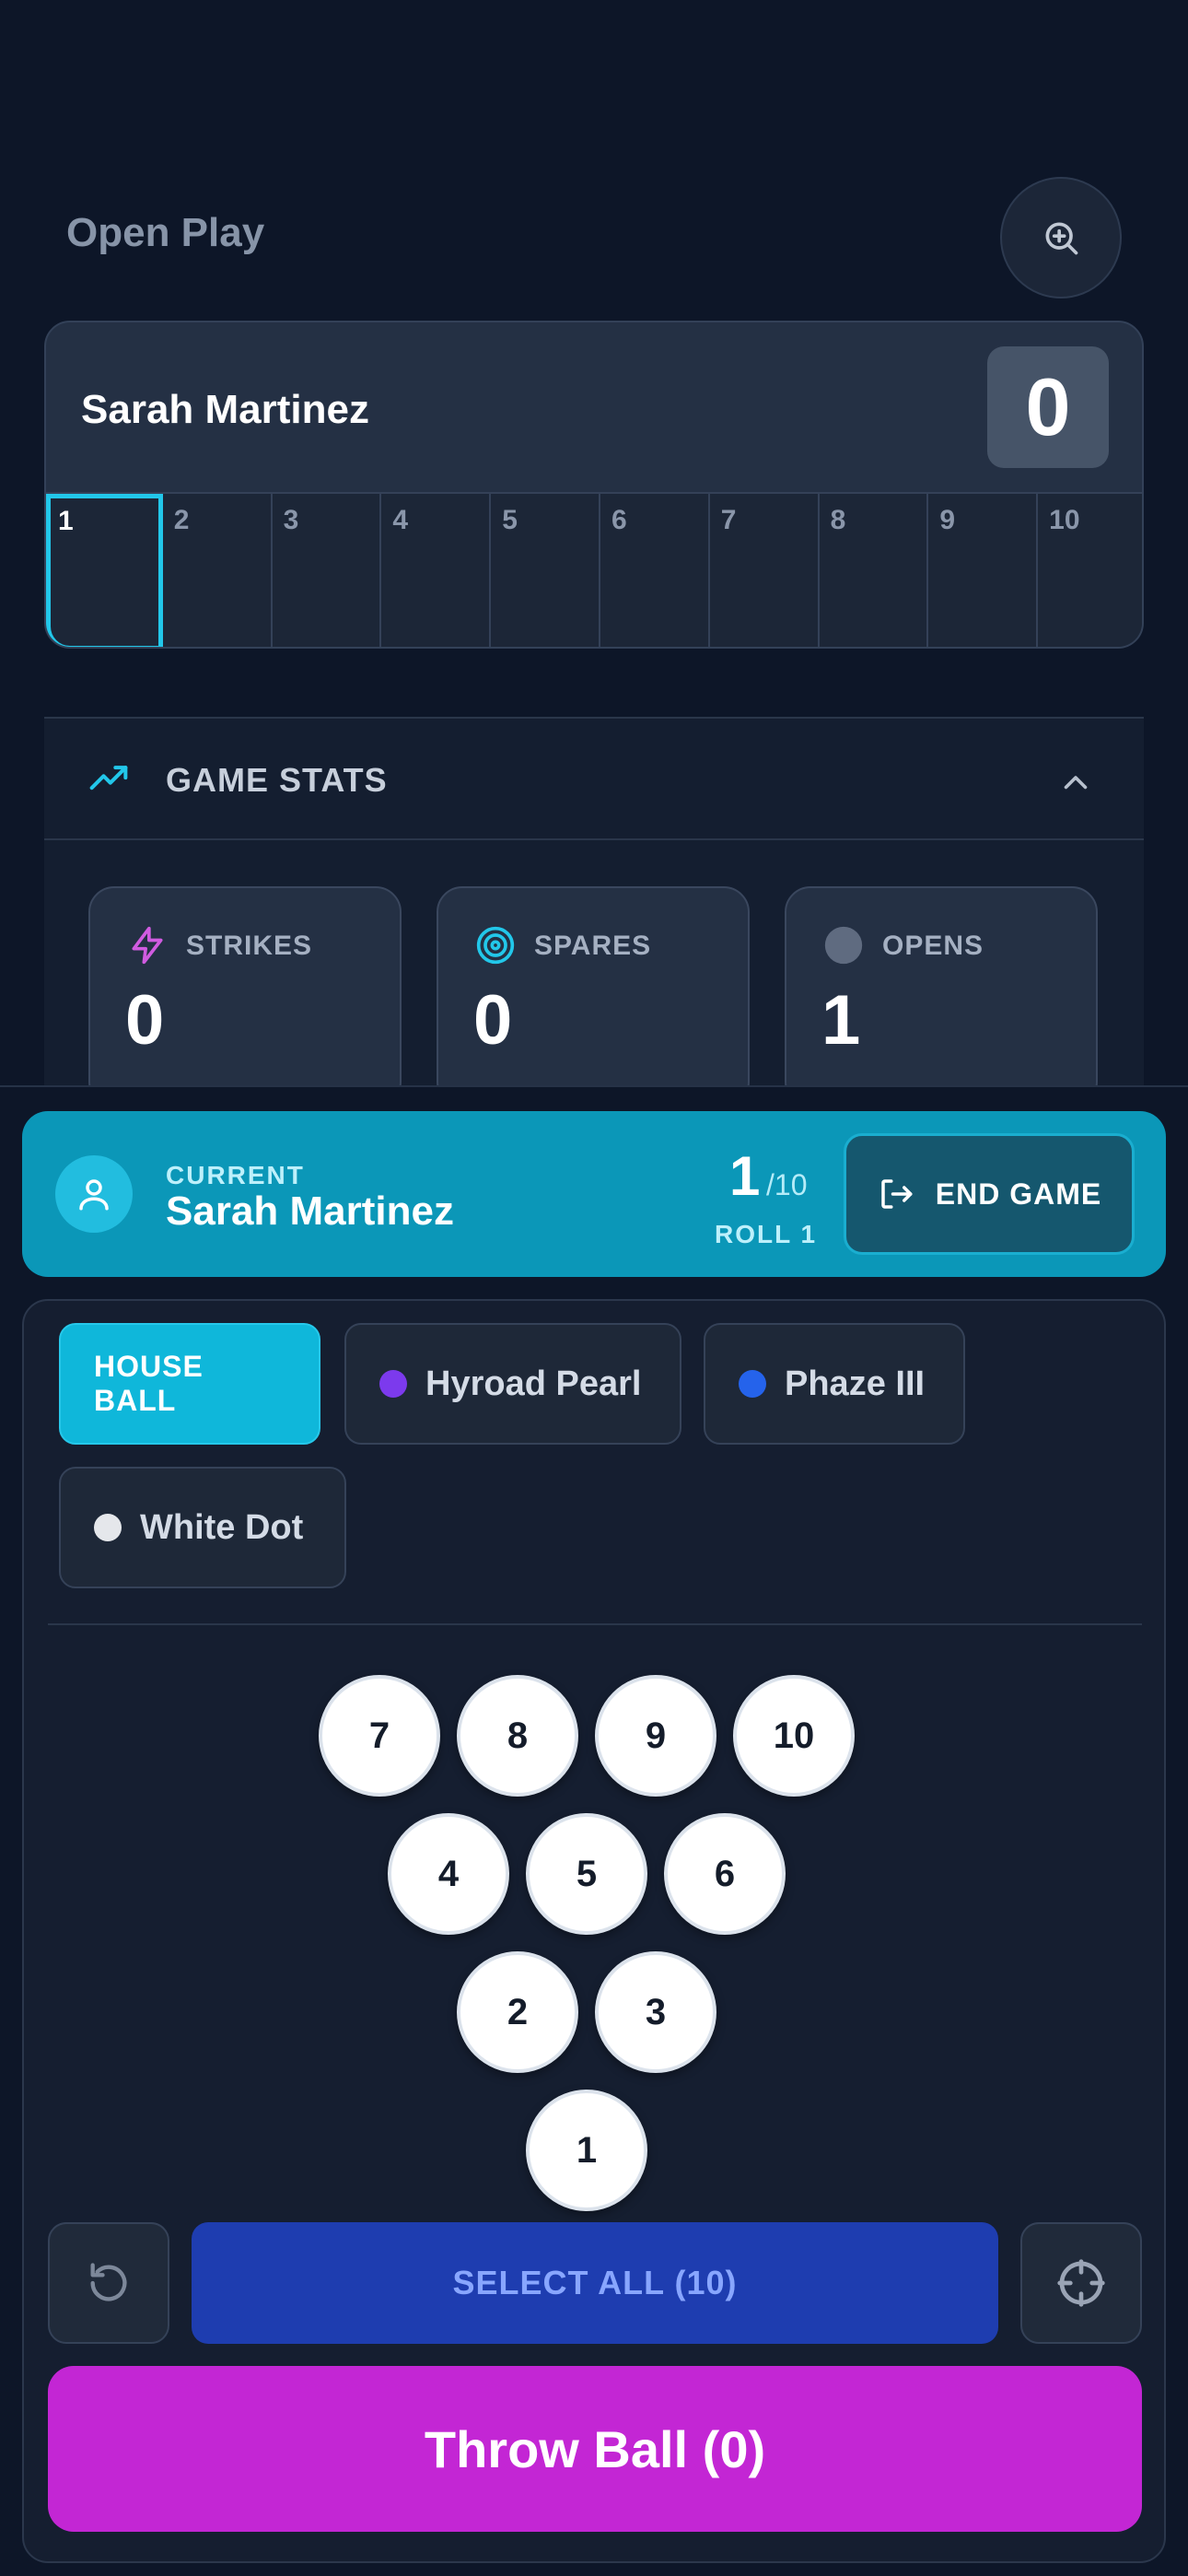 This screenshot has height=2576, width=1188. What do you see at coordinates (1048, 407) in the screenshot?
I see `total-score: 0` at bounding box center [1048, 407].